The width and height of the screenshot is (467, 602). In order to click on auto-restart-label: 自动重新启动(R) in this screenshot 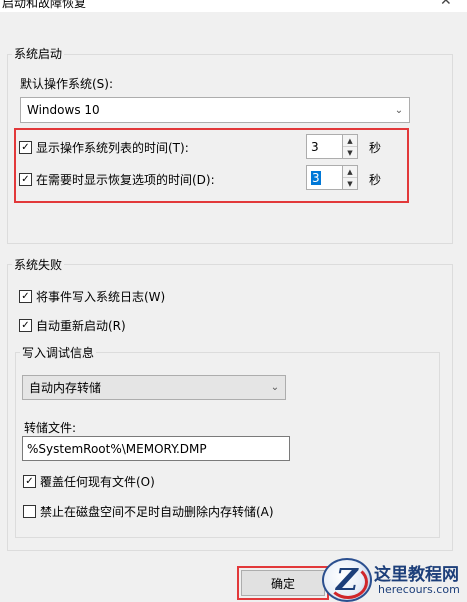, I will do `click(81, 326)`.